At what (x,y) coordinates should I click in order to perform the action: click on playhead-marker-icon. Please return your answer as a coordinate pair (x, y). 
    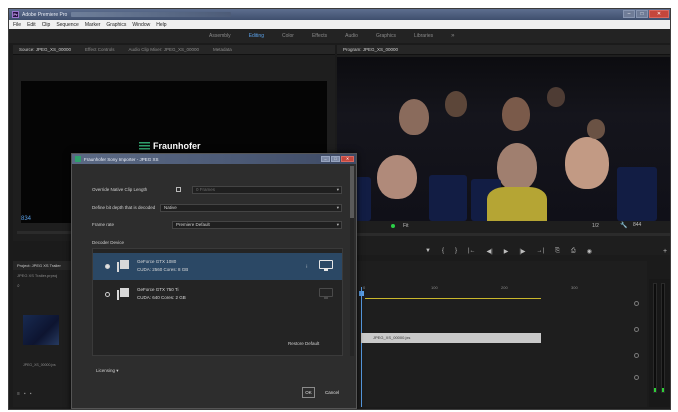
    Looking at the image, I should click on (393, 226).